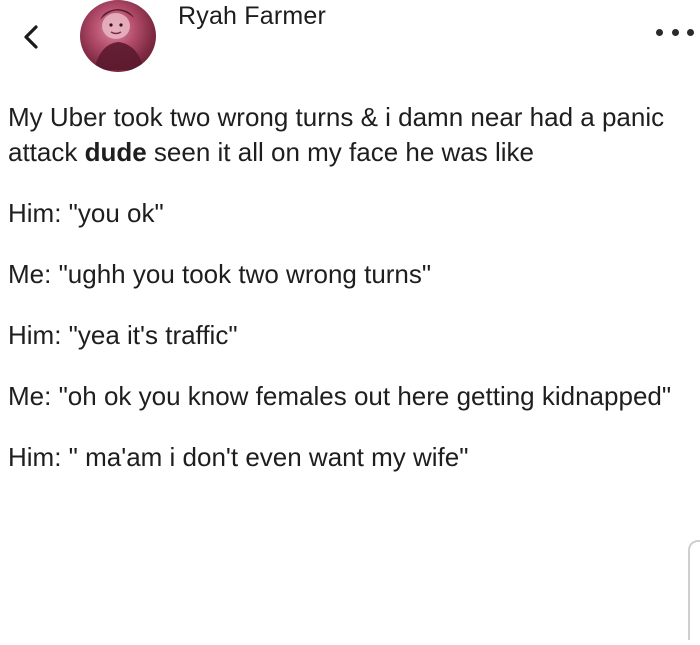 The image size is (700, 645). I want to click on avatar-image, so click(119, 39).